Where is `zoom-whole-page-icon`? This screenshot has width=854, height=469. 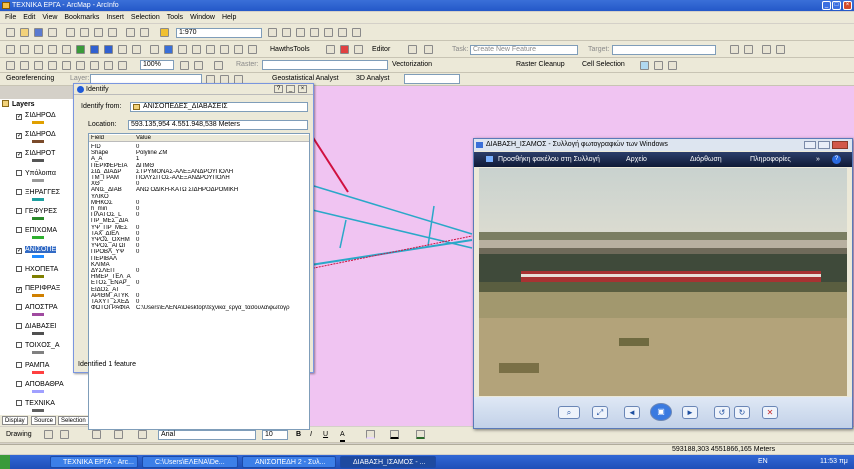 zoom-whole-page-icon is located at coordinates (52, 65).